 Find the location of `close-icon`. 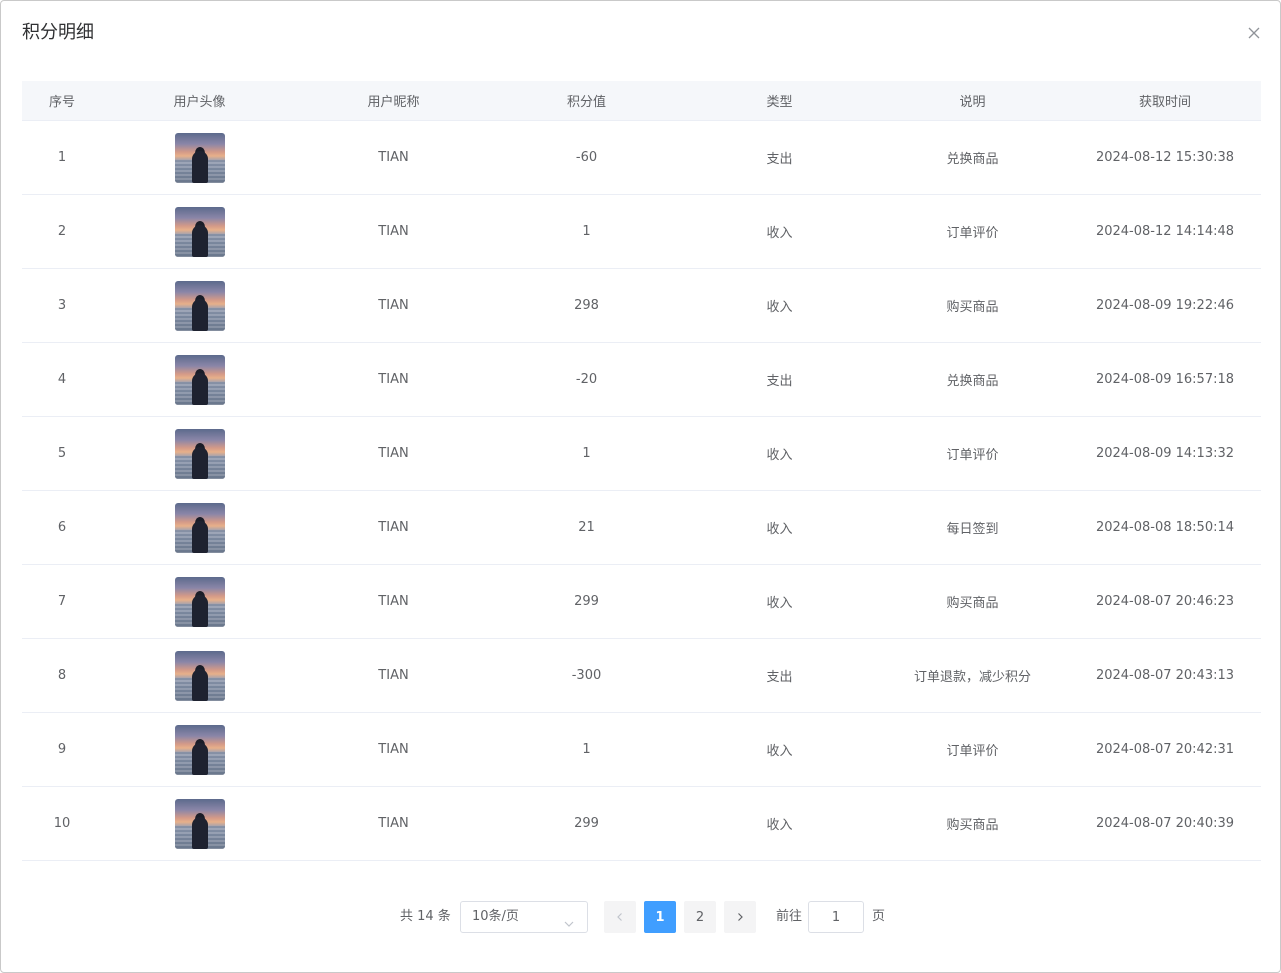

close-icon is located at coordinates (1254, 33).